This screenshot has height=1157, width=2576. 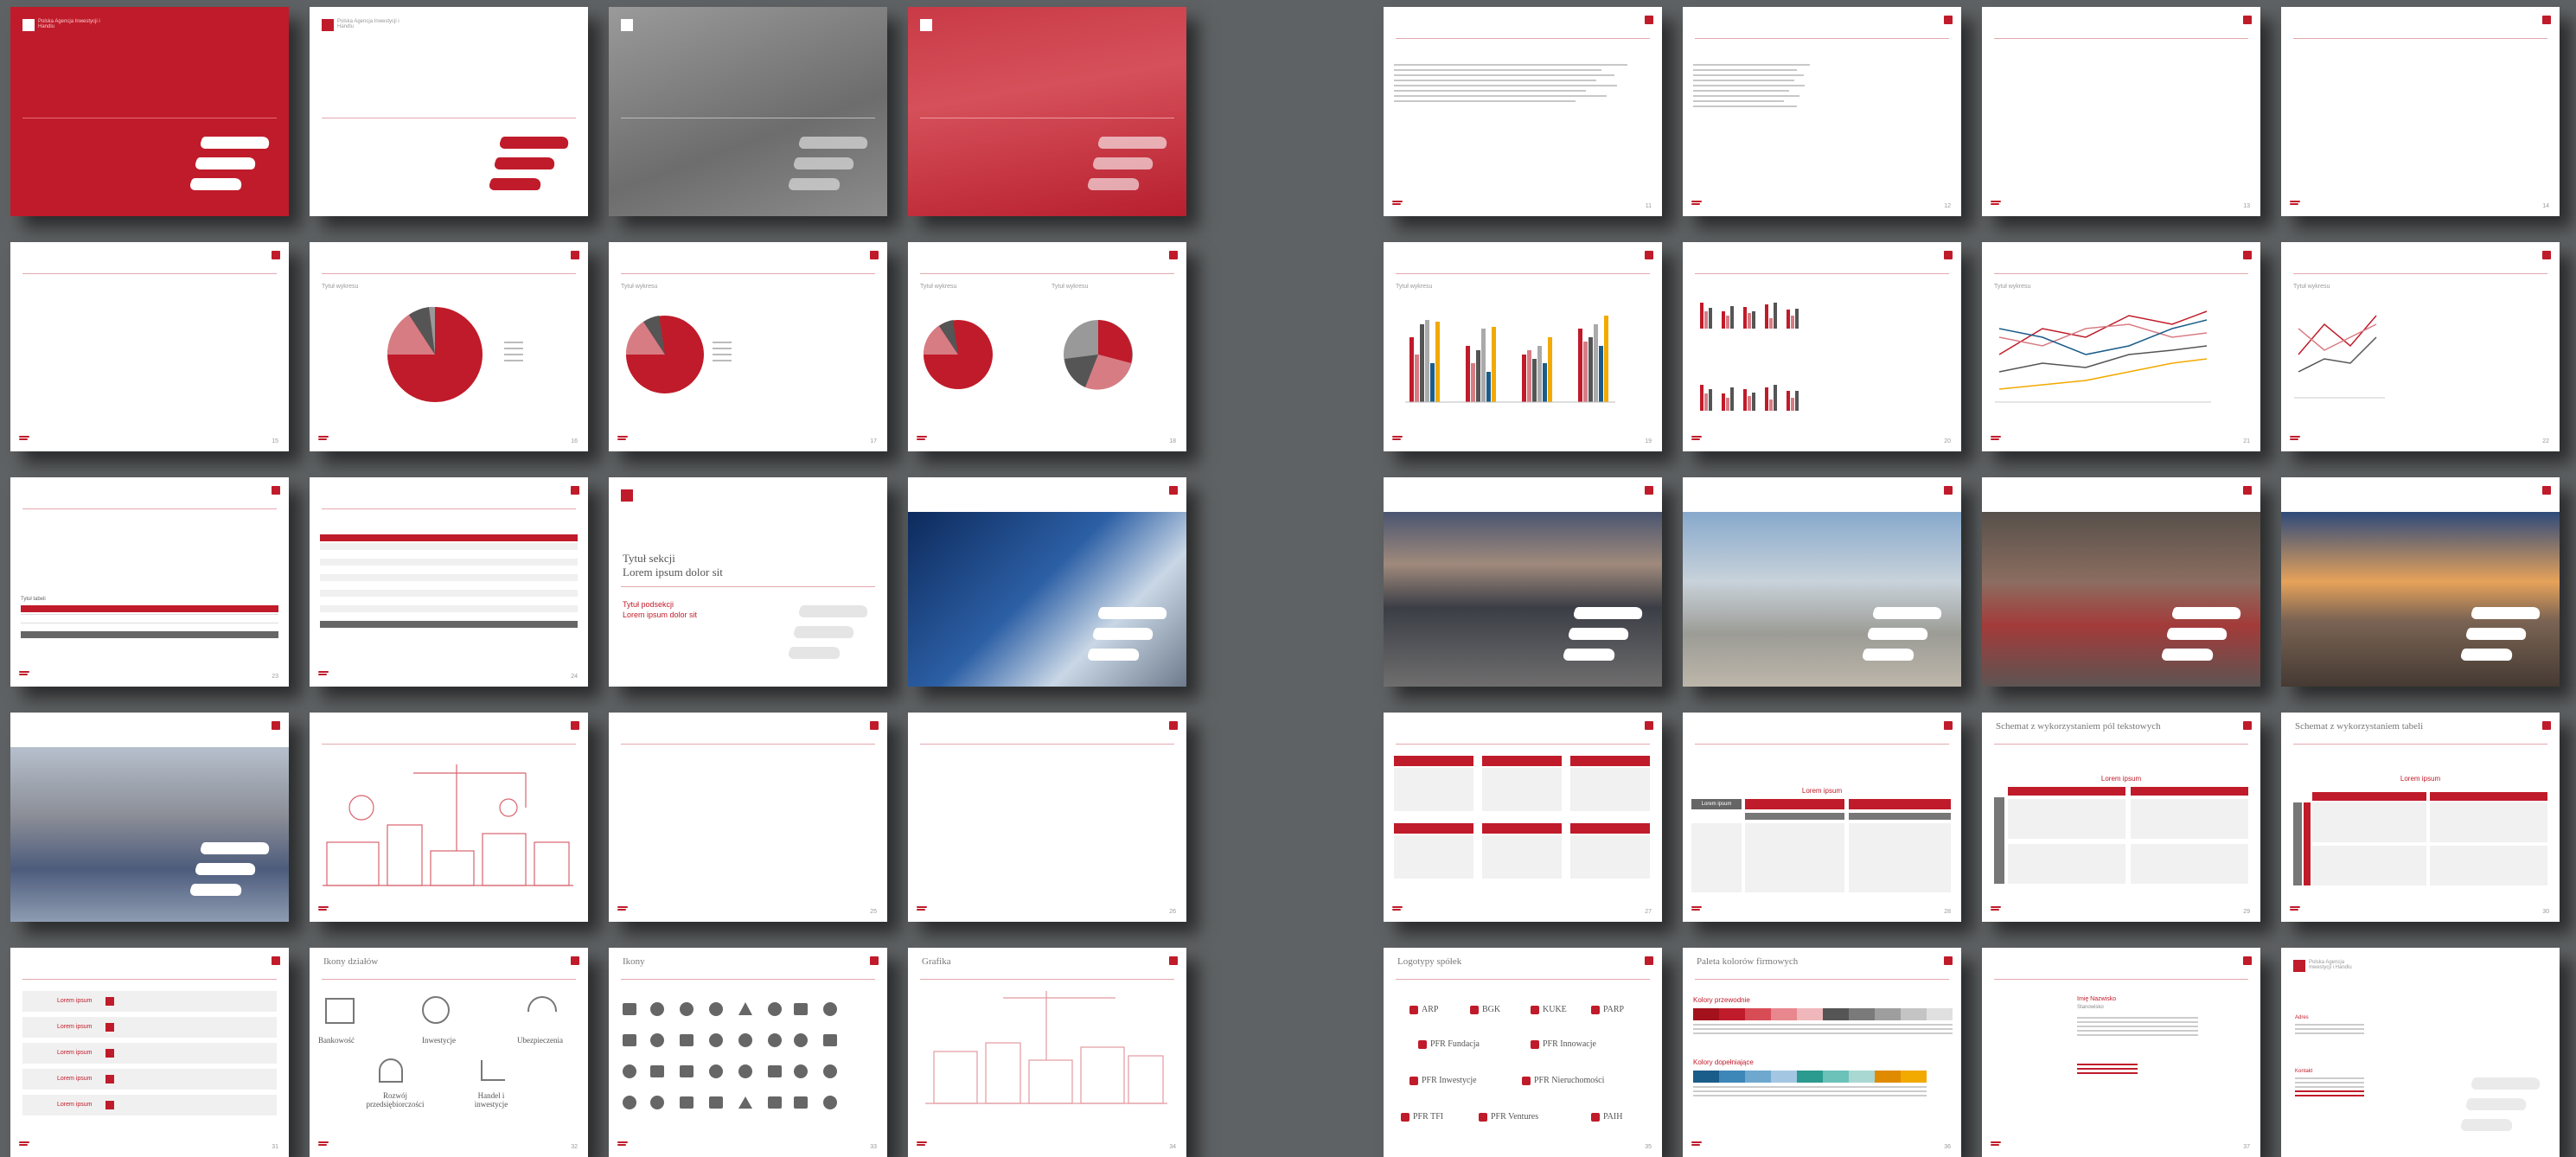 What do you see at coordinates (2121, 347) in the screenshot?
I see `slide-line-chart: Tytuł wykresu 21` at bounding box center [2121, 347].